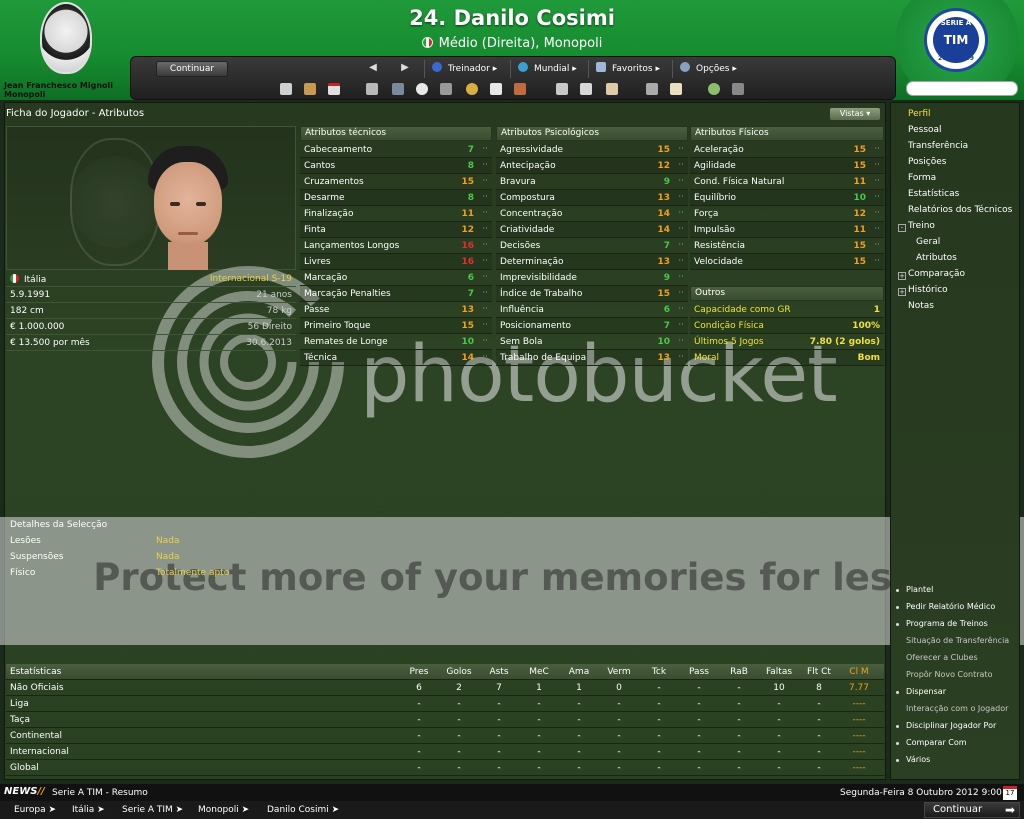  Describe the element at coordinates (24, 791) in the screenshot. I see `news-logo: NEWS//` at that location.